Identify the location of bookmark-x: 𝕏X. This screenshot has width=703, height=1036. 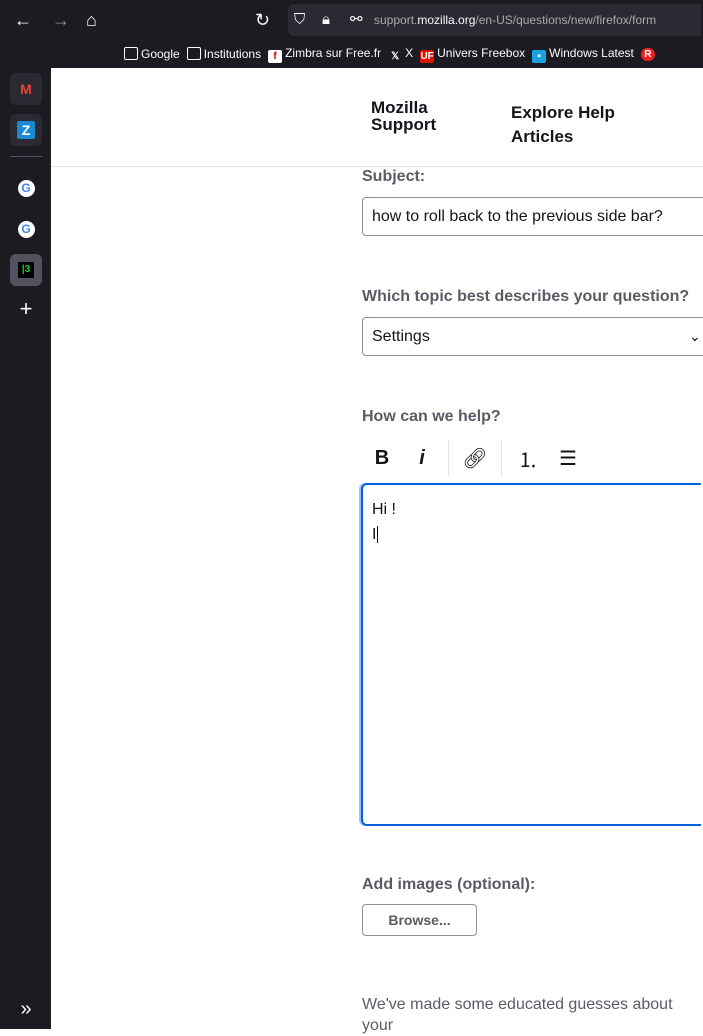
(400, 54).